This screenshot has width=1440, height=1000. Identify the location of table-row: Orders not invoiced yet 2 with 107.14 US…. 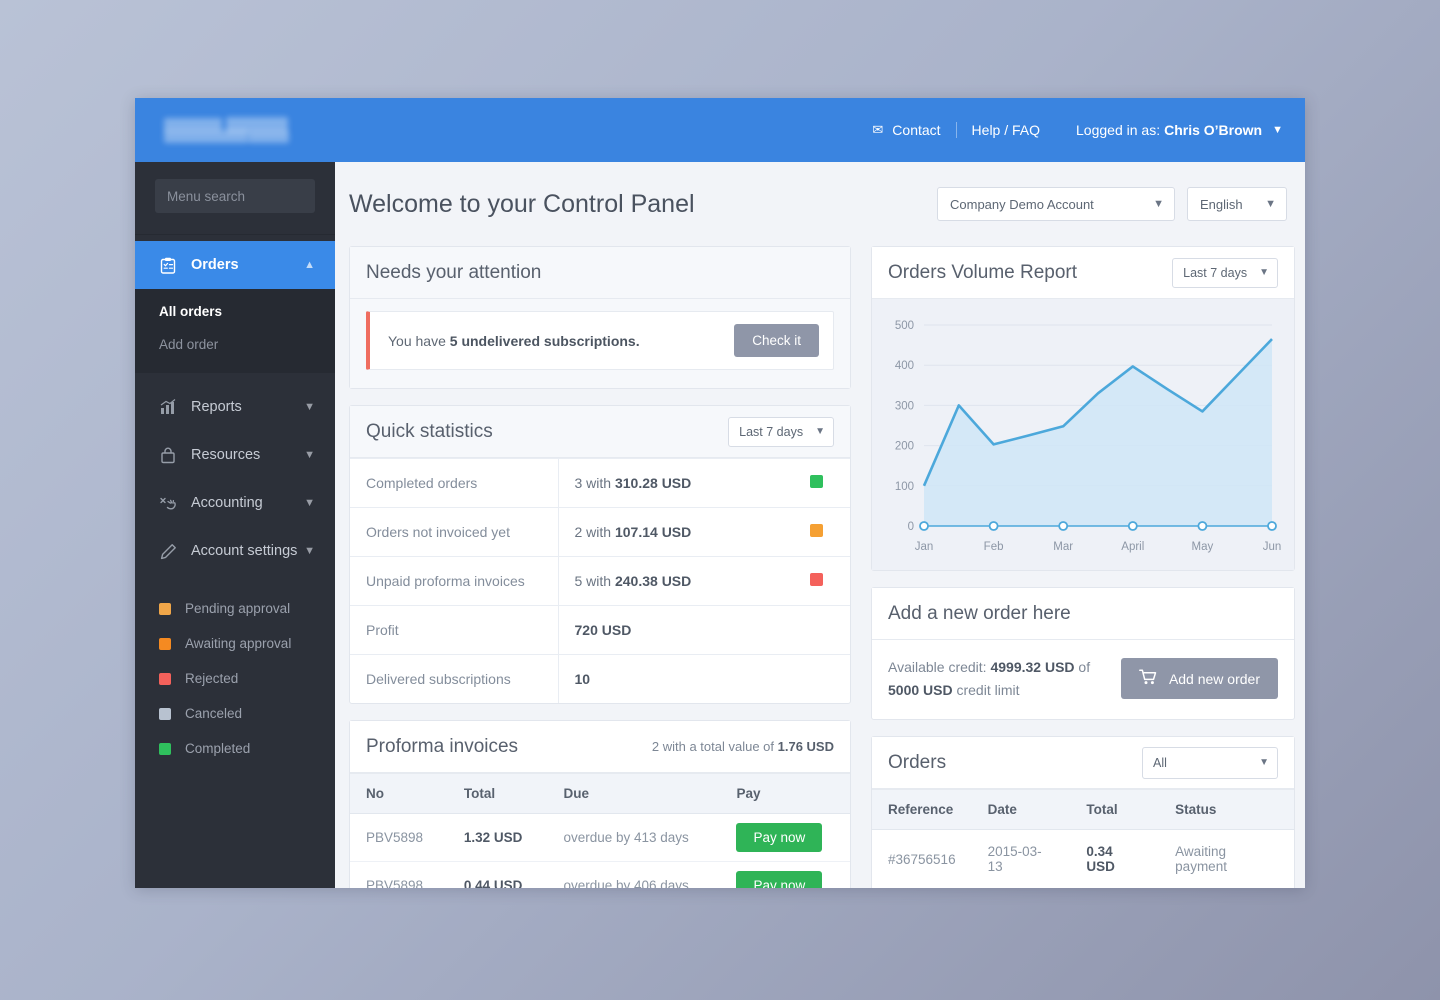
(600, 532).